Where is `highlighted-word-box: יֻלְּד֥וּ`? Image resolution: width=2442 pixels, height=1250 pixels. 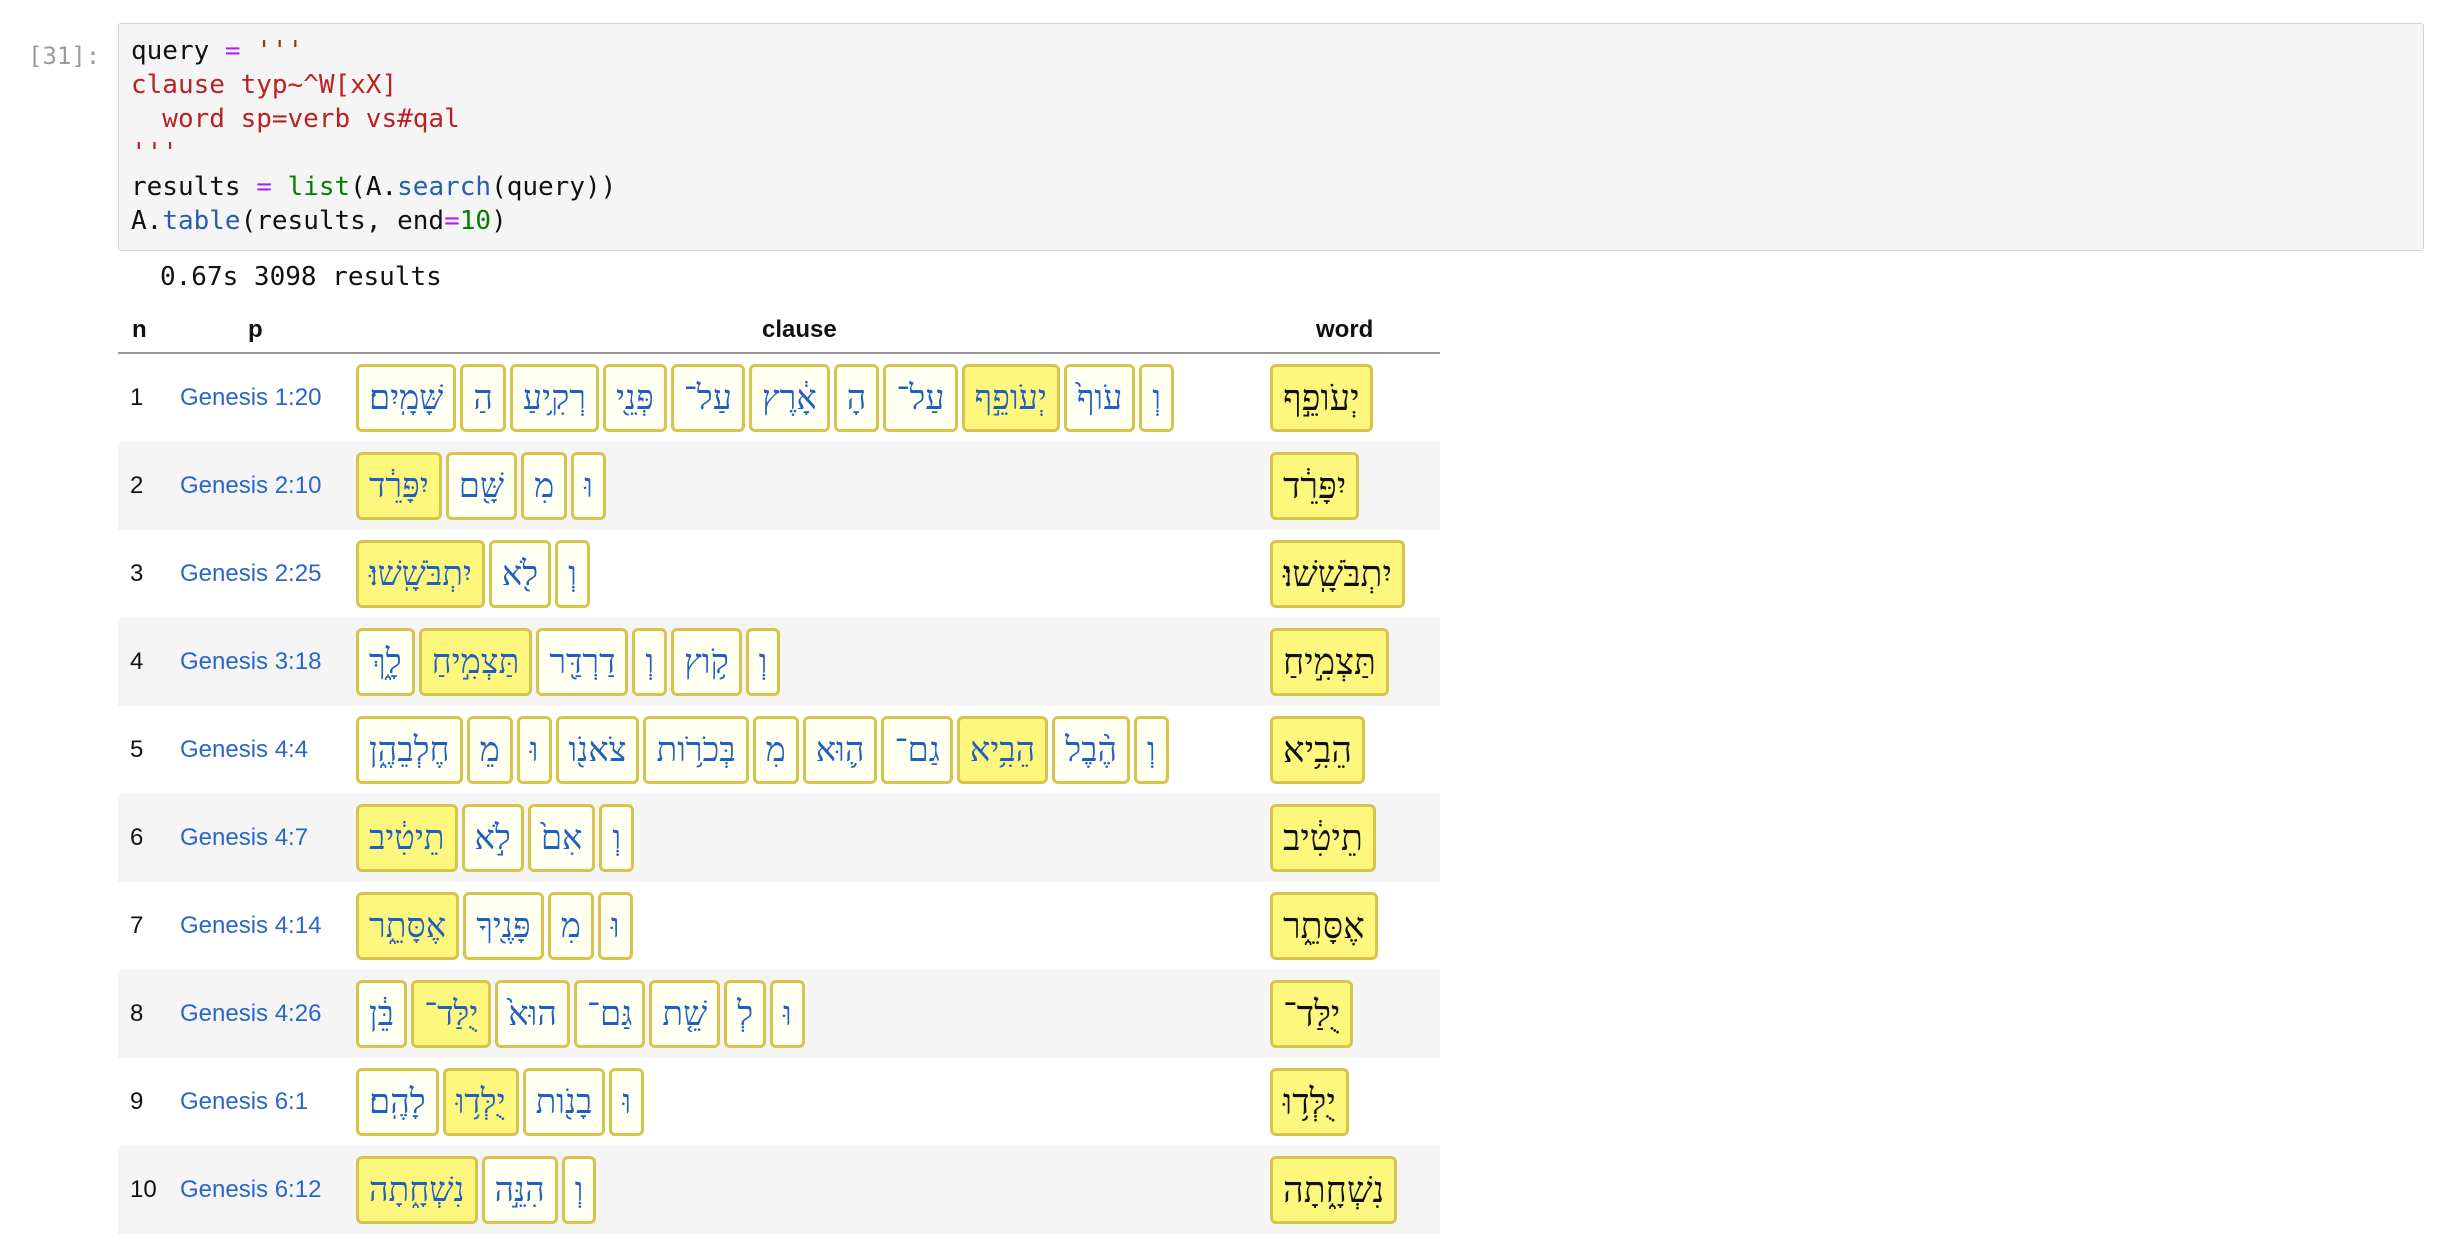
highlighted-word-box: יֻלְּד֥וּ is located at coordinates (480, 1102).